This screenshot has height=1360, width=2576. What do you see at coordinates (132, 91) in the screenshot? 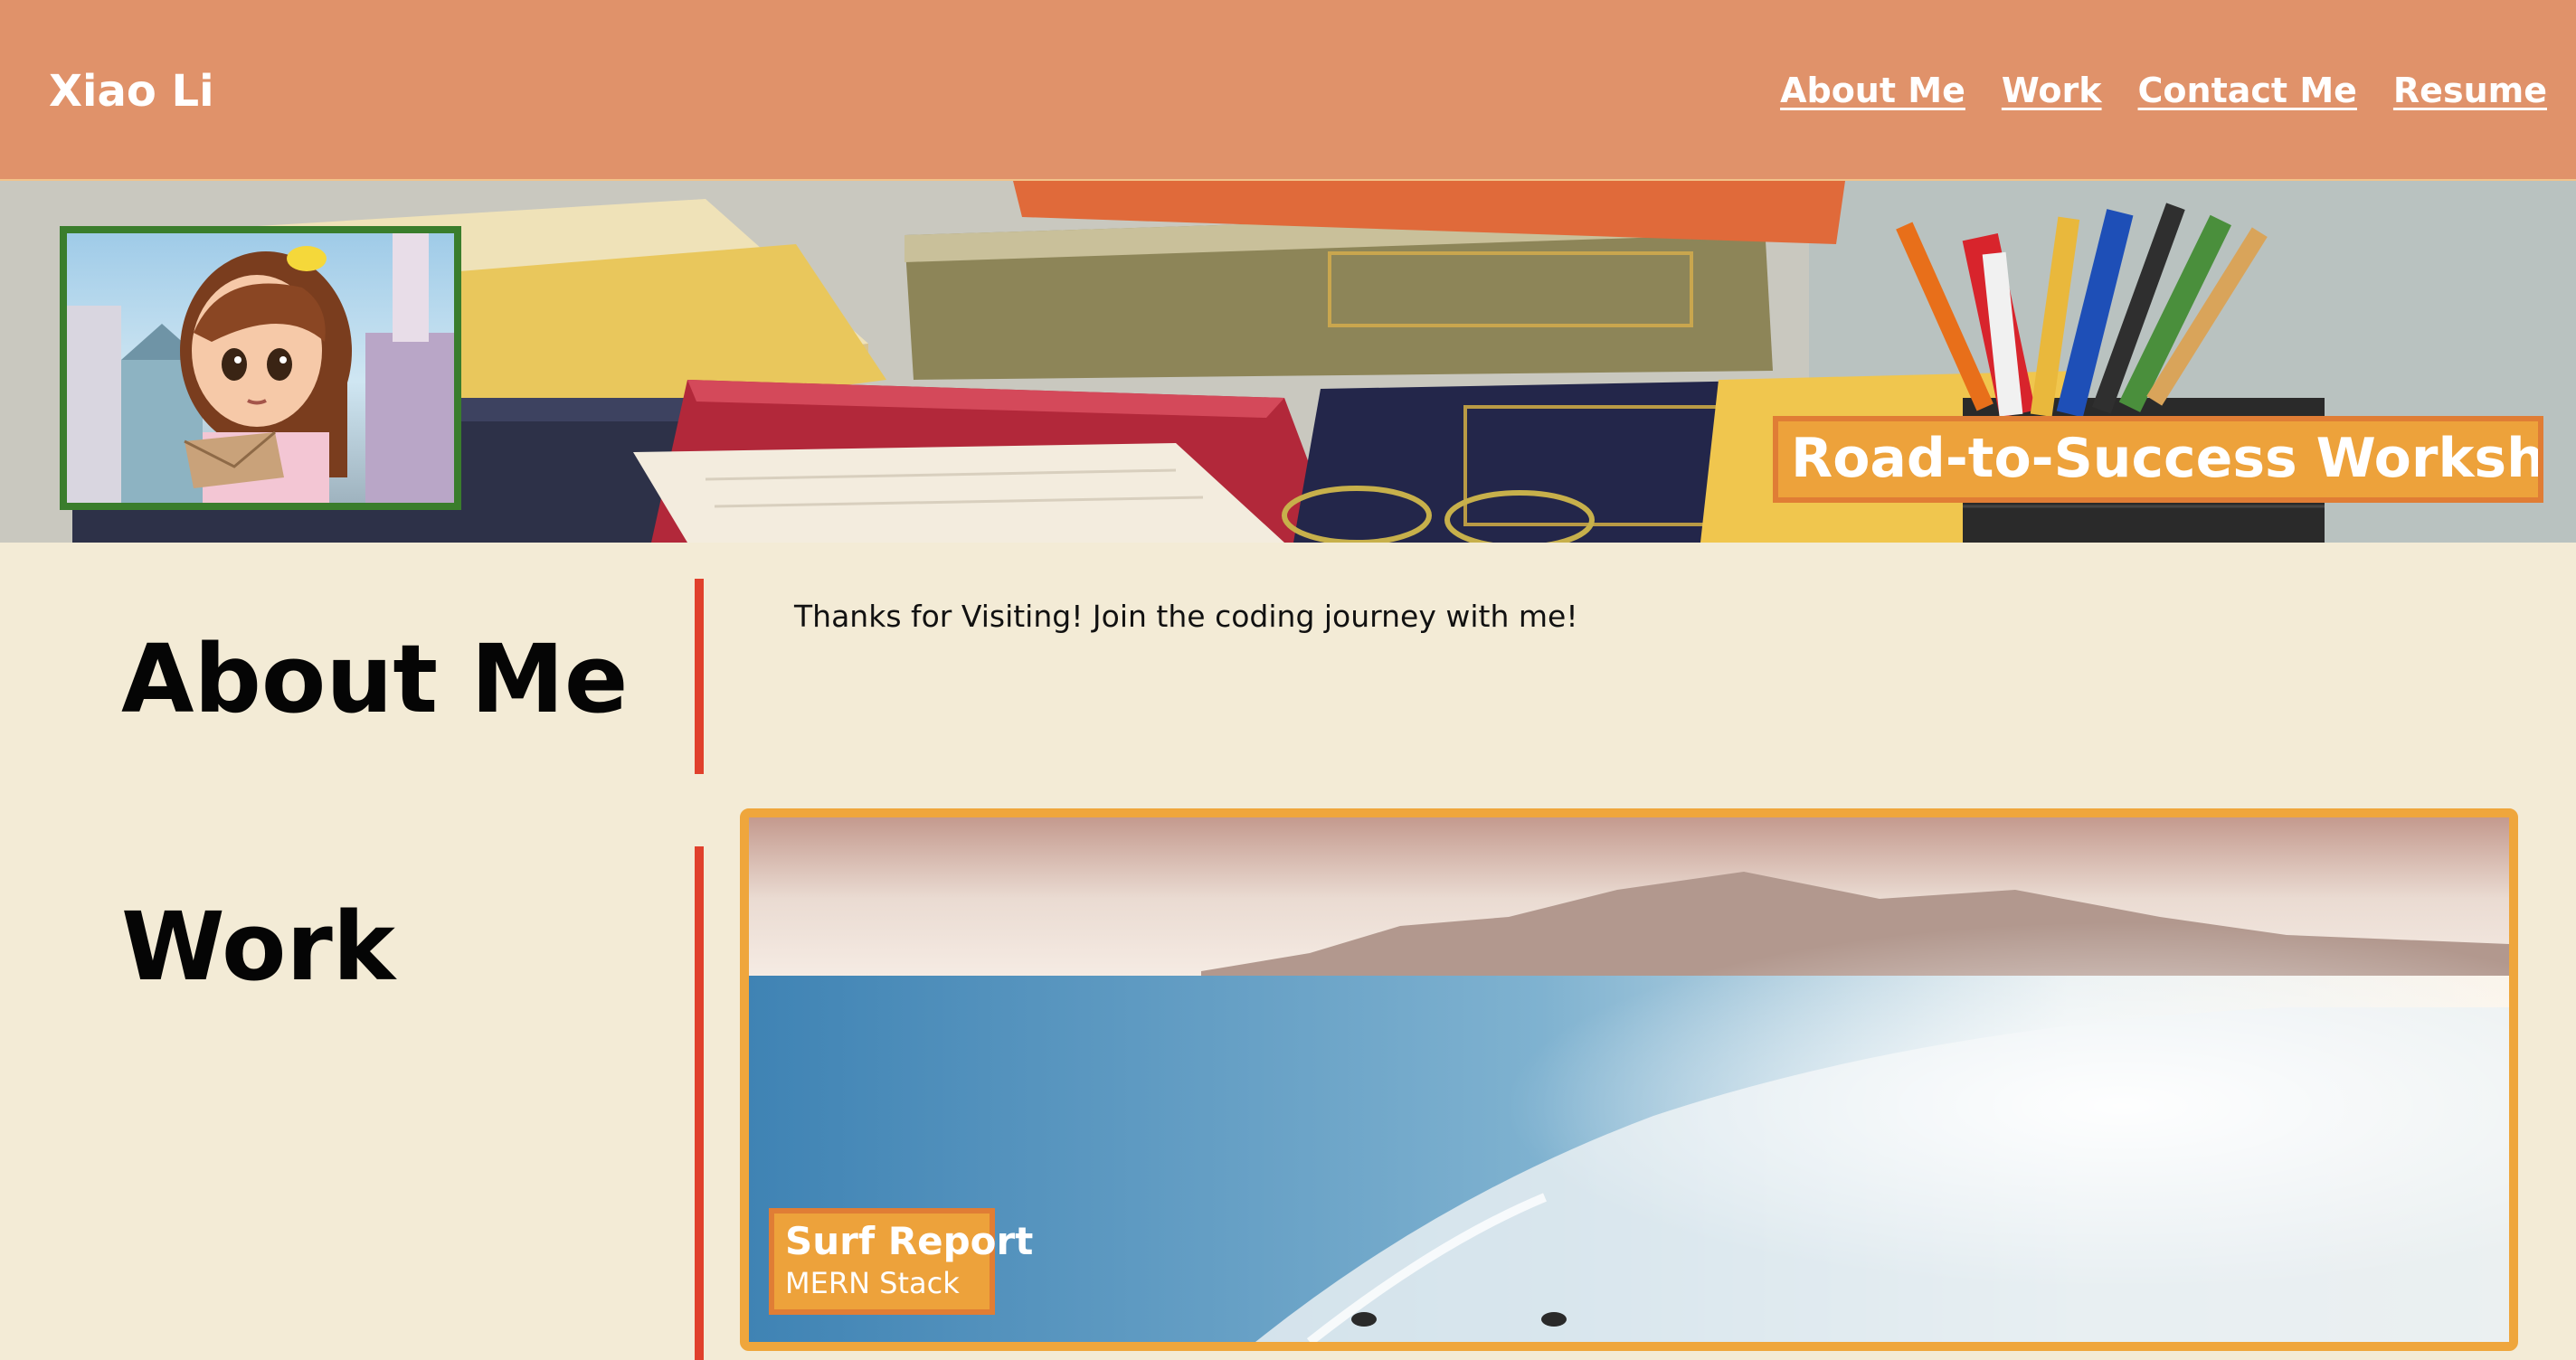
I see `site-brand: Xiao Li` at bounding box center [132, 91].